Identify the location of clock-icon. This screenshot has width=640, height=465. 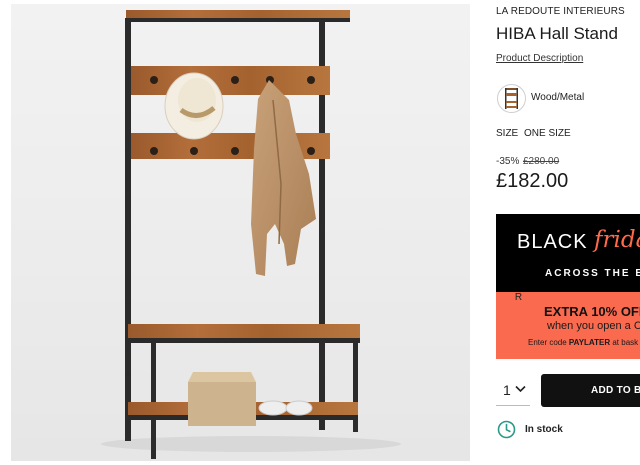
(506, 429).